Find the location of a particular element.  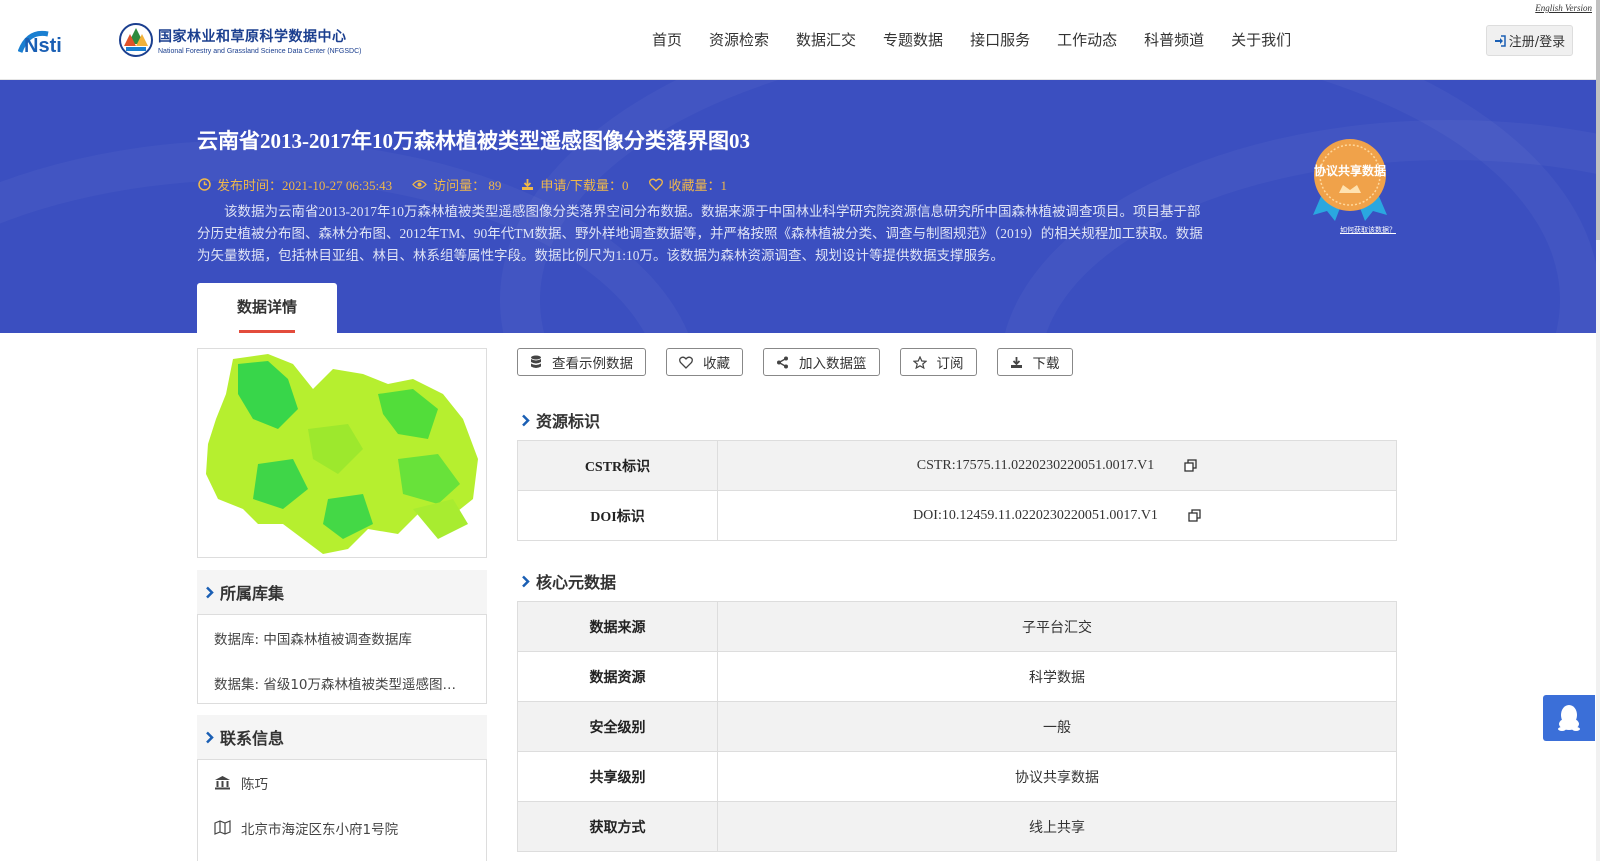

dataset-thumbnail is located at coordinates (342, 453).